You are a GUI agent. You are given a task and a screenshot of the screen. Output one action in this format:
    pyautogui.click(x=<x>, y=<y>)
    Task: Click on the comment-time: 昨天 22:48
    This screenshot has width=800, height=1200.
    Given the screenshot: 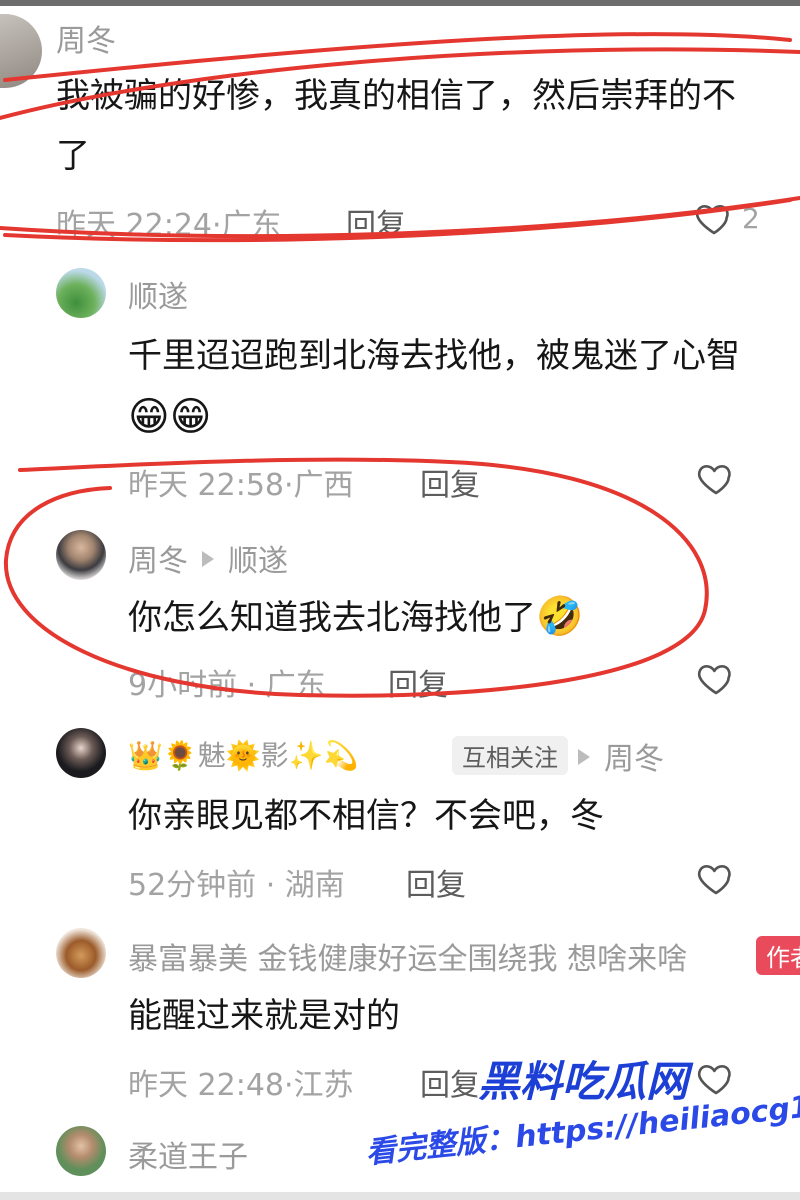 What is the action you would take?
    pyautogui.click(x=206, y=1085)
    